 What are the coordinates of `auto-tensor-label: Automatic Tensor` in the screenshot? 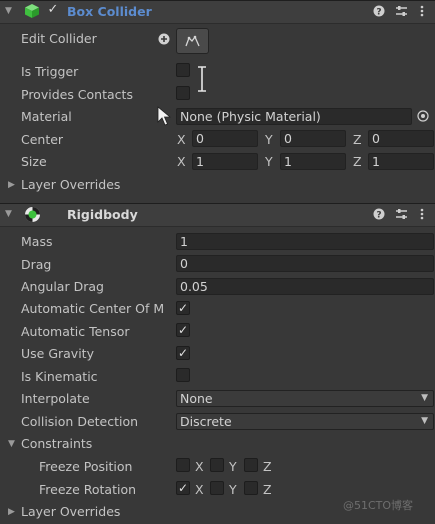 It's located at (75, 331).